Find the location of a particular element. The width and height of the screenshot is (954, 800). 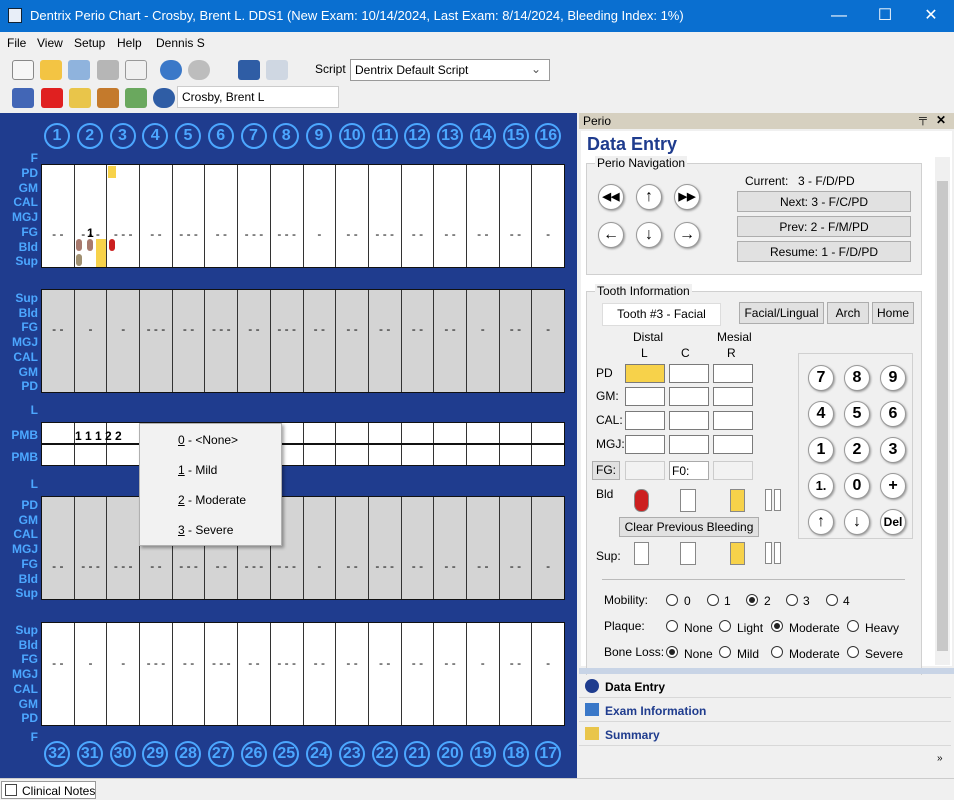

tooth-number: 1 is located at coordinates (57, 136).